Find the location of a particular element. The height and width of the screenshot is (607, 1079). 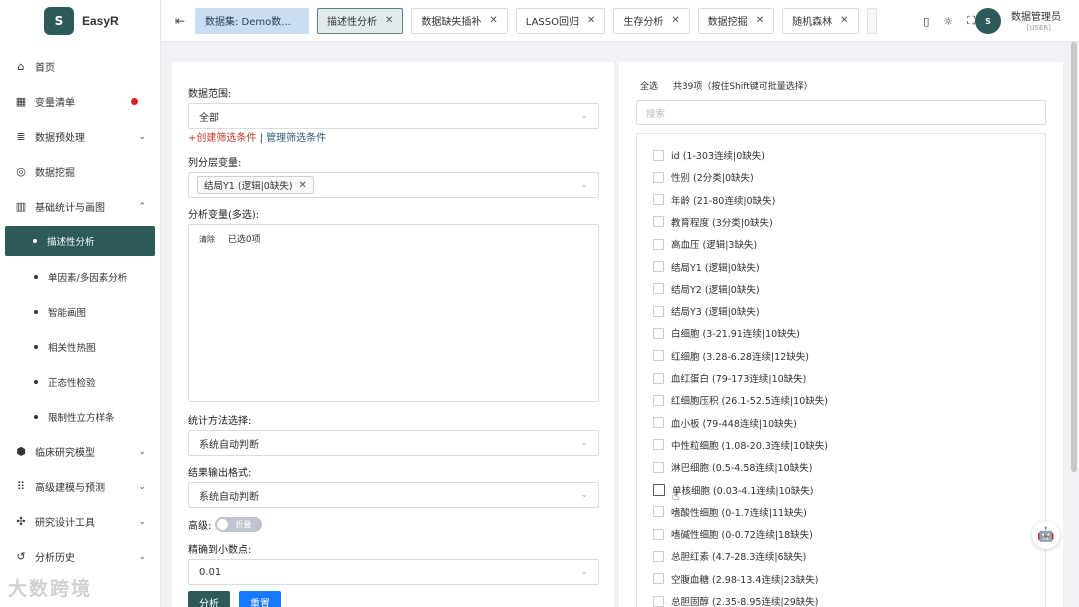

sidebar-item-preprocess: ≣ 数据预处理 ⌄ is located at coordinates (80, 136).